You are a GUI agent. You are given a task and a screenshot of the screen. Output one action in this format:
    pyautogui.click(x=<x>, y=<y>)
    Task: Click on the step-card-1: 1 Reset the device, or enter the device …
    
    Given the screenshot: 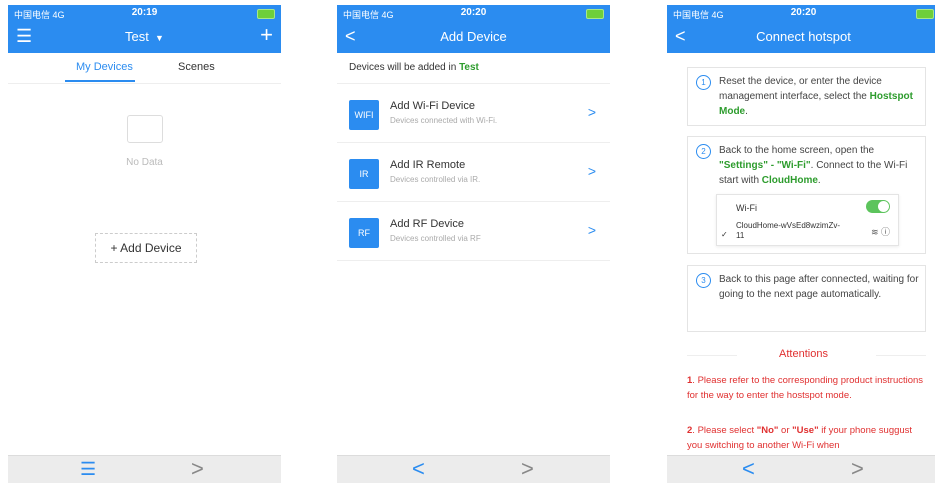 What is the action you would take?
    pyautogui.click(x=806, y=96)
    